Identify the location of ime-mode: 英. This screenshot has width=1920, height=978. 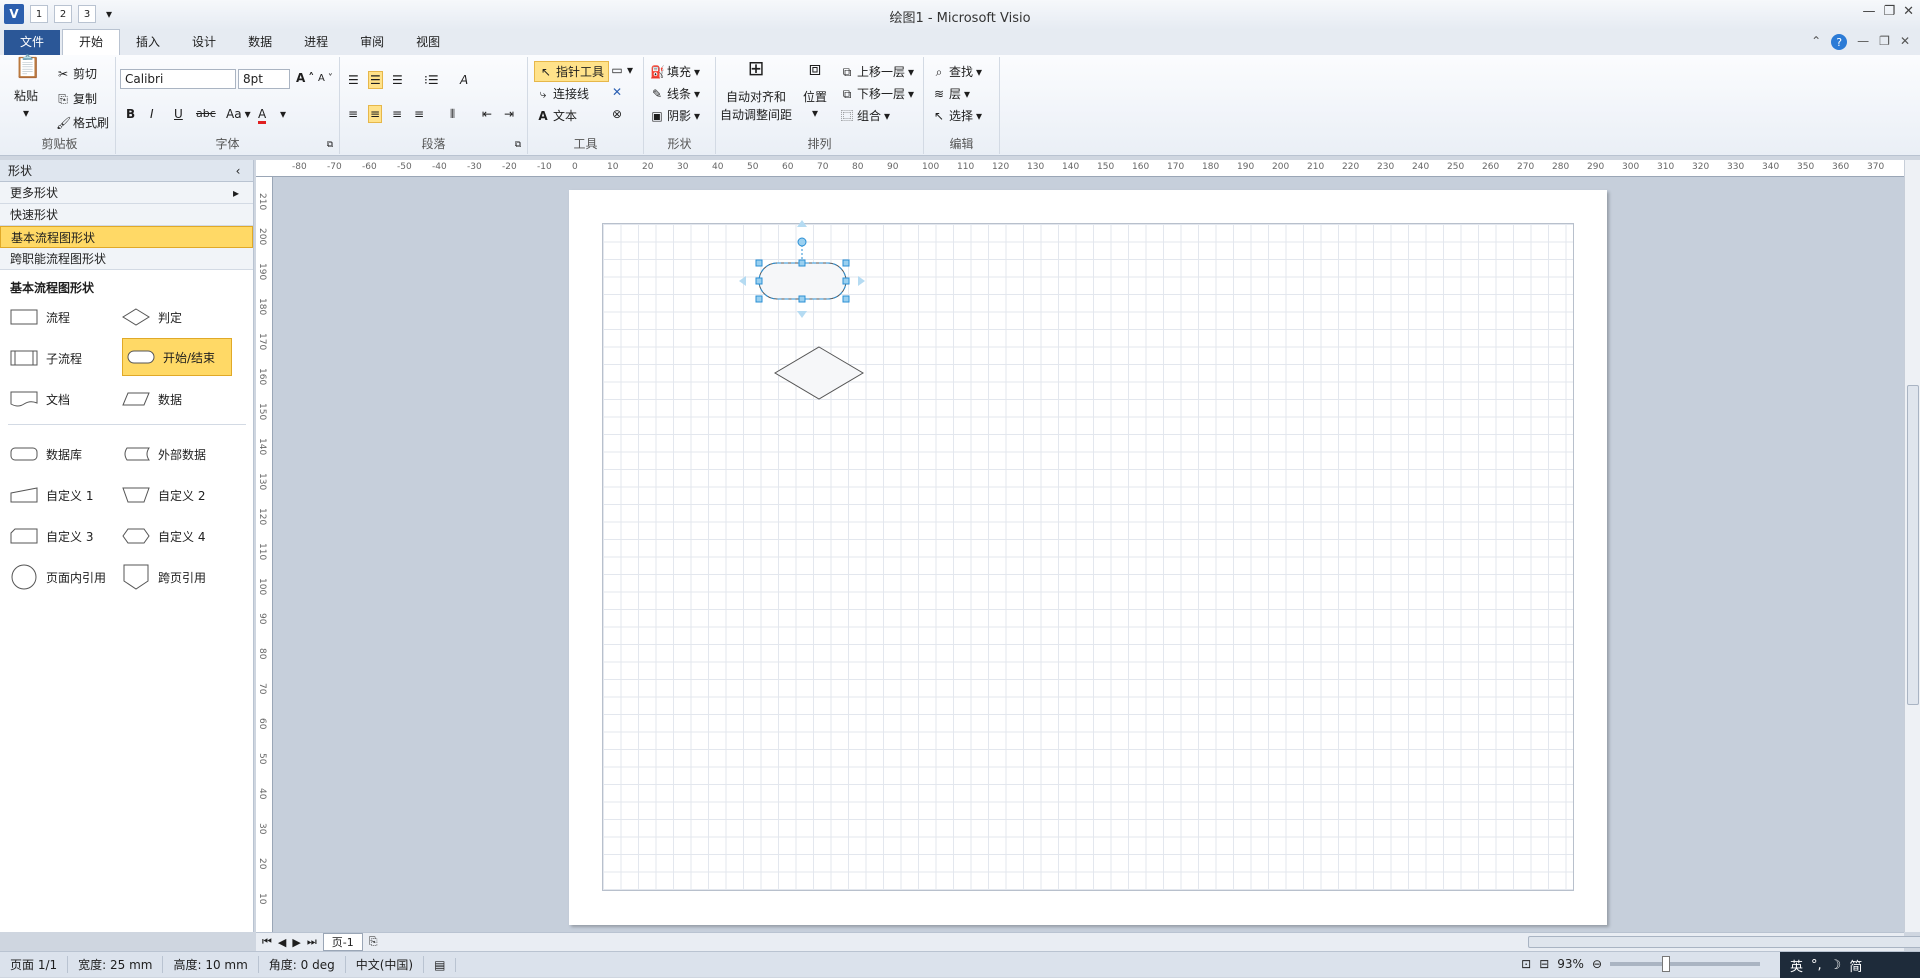
(1796, 965).